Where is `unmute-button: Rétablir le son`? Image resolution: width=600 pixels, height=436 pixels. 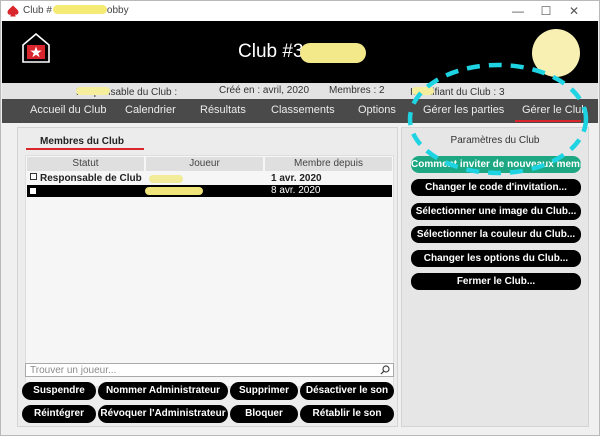
unmute-button: Rétablir le son is located at coordinates (347, 414).